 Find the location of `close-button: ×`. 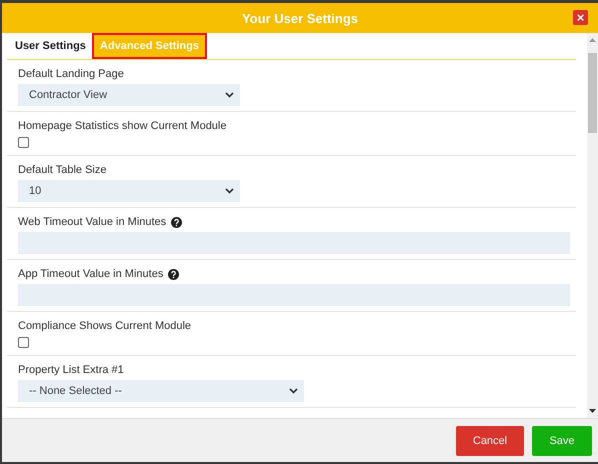

close-button: × is located at coordinates (580, 17).